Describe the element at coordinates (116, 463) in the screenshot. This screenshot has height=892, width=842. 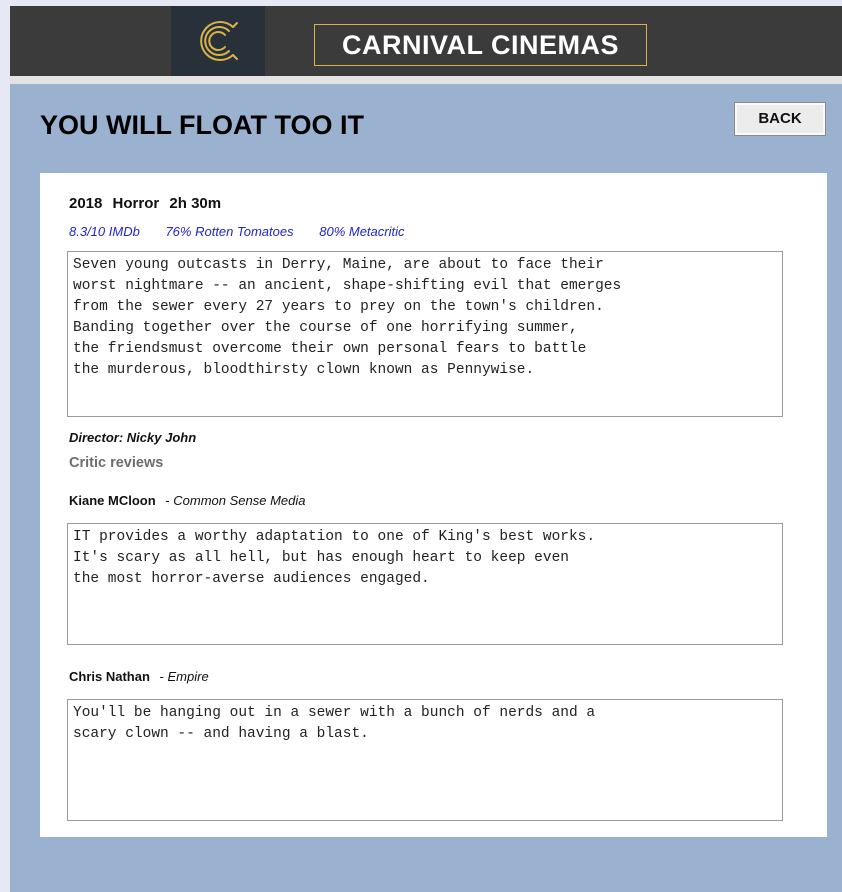
I see `critic-reviews-heading: Critic reviews` at that location.